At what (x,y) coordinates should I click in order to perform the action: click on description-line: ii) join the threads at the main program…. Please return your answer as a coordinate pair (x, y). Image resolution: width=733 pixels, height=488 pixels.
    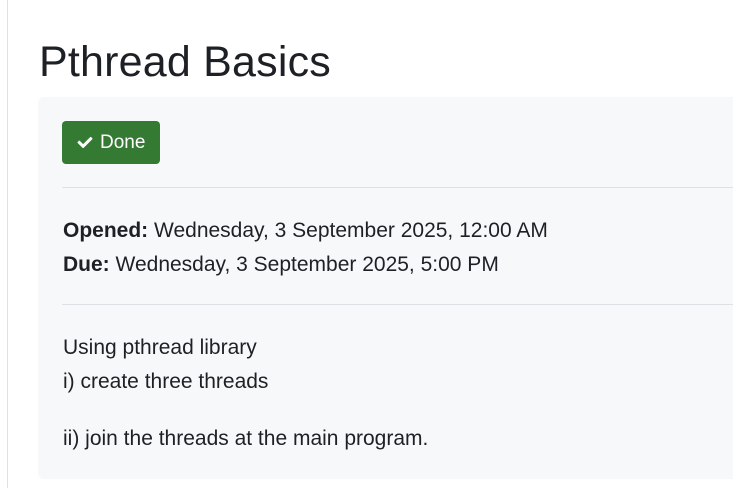
    Looking at the image, I should click on (246, 438).